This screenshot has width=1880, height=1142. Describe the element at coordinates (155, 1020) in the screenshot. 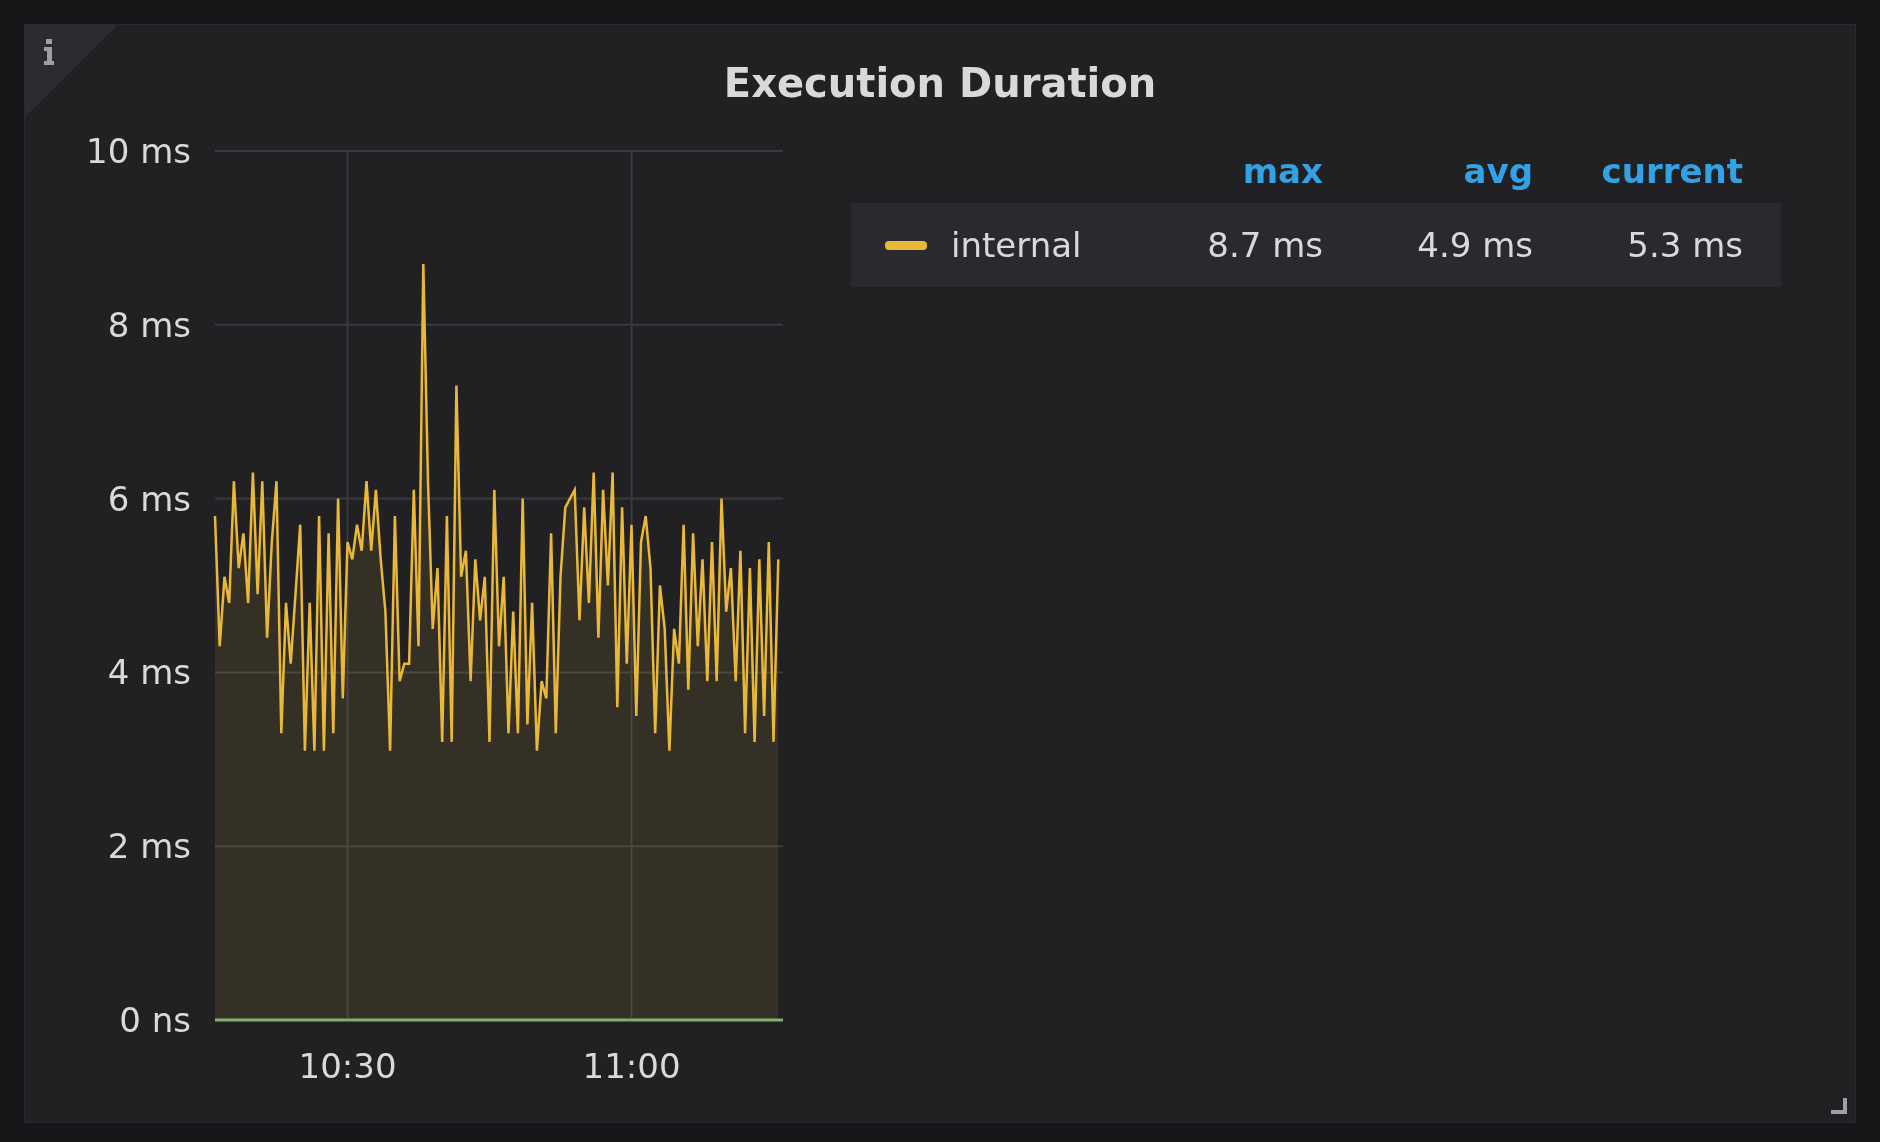

I see `y-tick-label: 0 ns` at that location.